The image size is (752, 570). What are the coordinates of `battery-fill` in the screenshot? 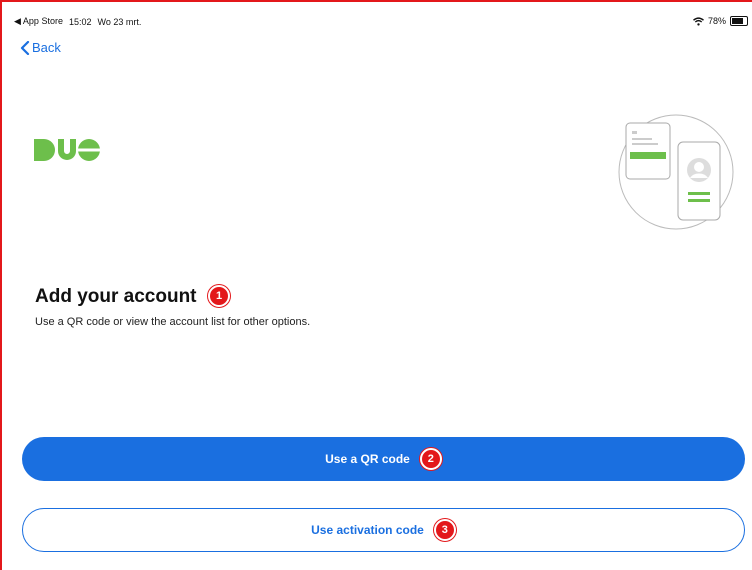 It's located at (737, 21).